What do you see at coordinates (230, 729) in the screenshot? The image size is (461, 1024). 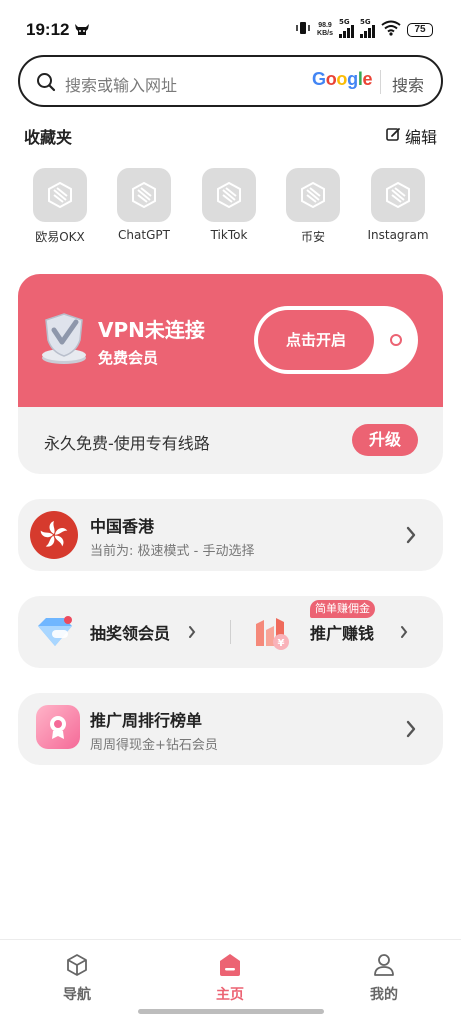 I see `weekly-ranking-row: 推广周排行榜单 周周得现金+钻石会员` at bounding box center [230, 729].